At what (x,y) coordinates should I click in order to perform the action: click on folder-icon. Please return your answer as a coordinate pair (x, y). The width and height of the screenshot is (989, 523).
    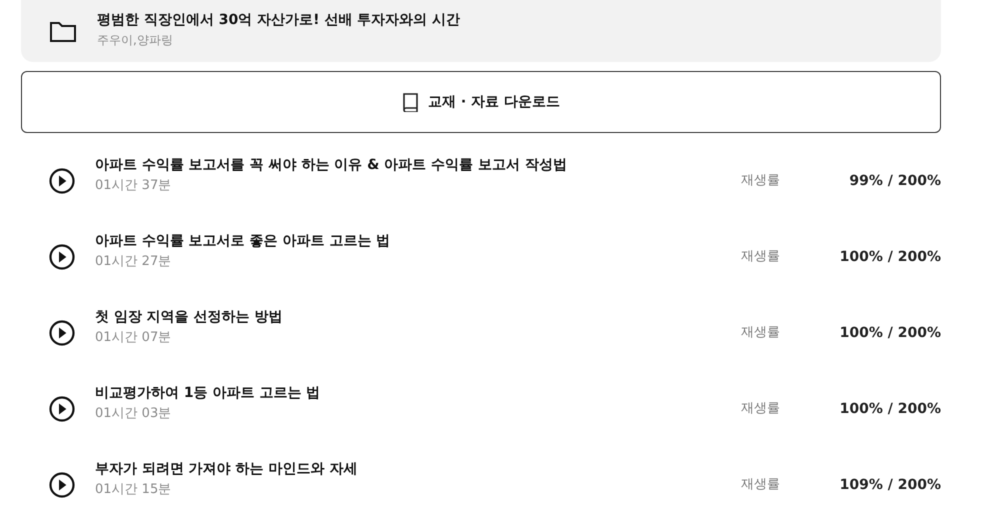
    Looking at the image, I should click on (63, 31).